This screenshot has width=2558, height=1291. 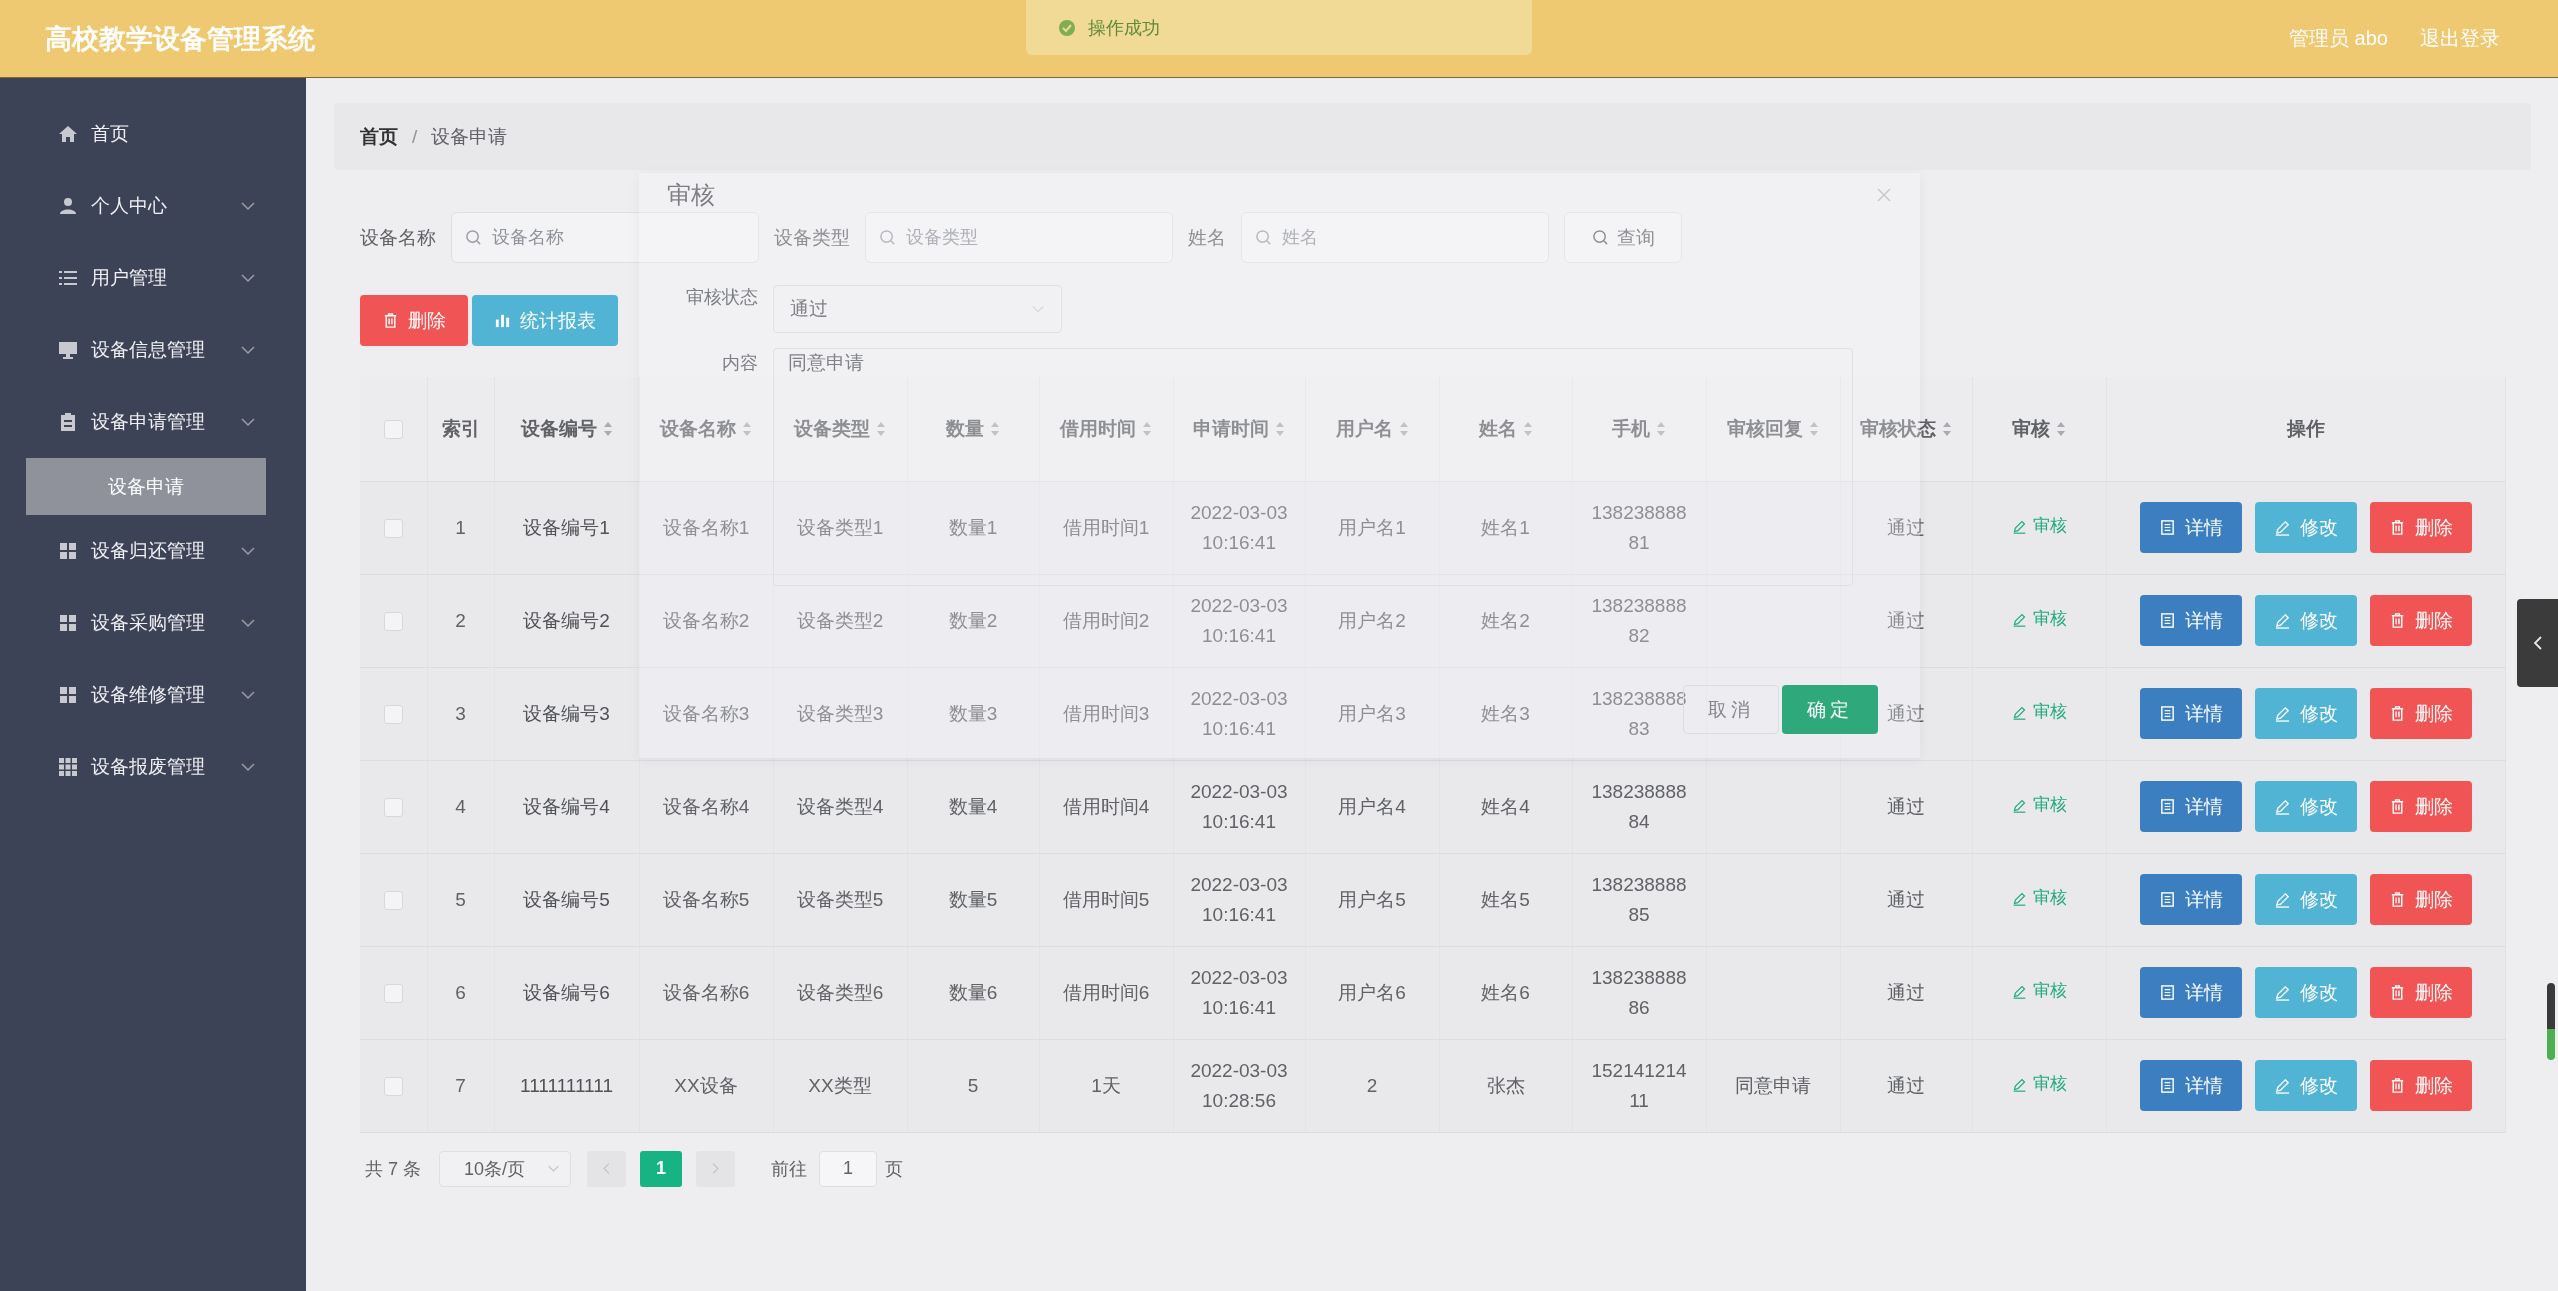 What do you see at coordinates (1239, 429) in the screenshot?
I see `column-header: 申请时间` at bounding box center [1239, 429].